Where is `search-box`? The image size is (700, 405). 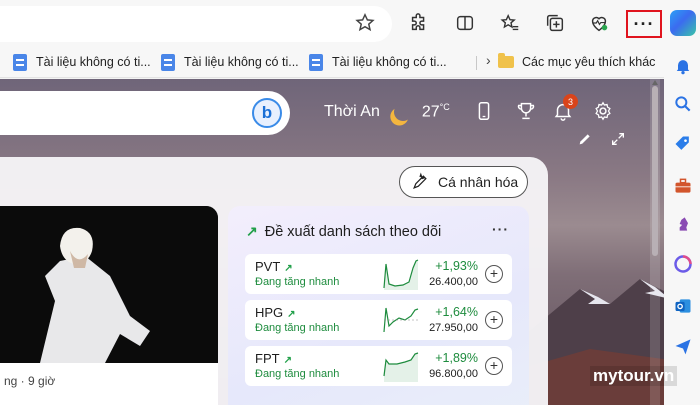 search-box is located at coordinates (145, 113).